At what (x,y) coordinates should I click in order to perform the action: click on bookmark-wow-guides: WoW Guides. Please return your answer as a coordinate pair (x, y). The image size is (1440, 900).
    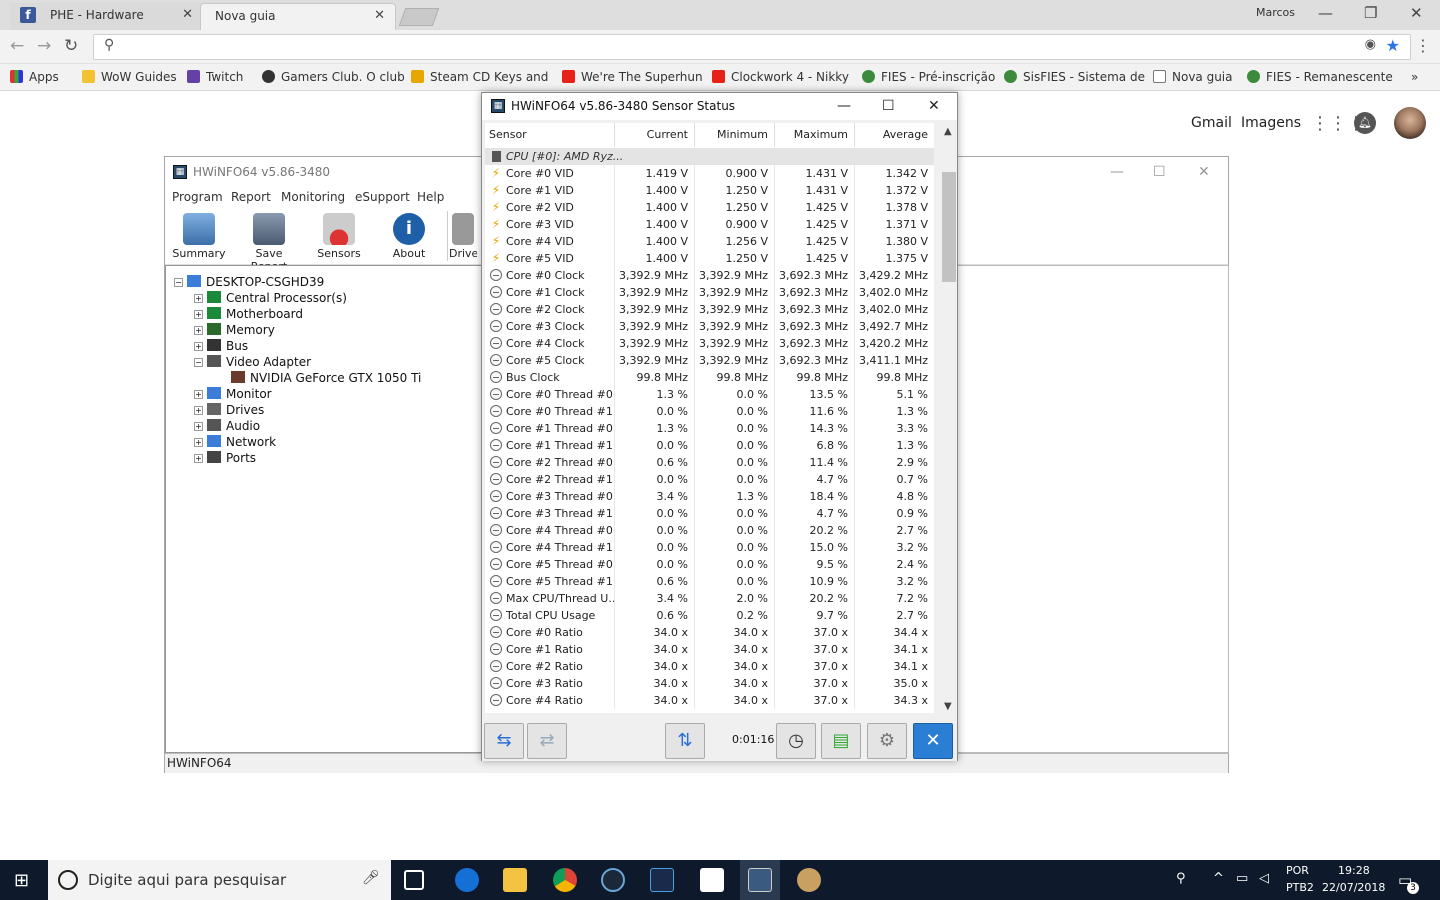
    Looking at the image, I should click on (129, 77).